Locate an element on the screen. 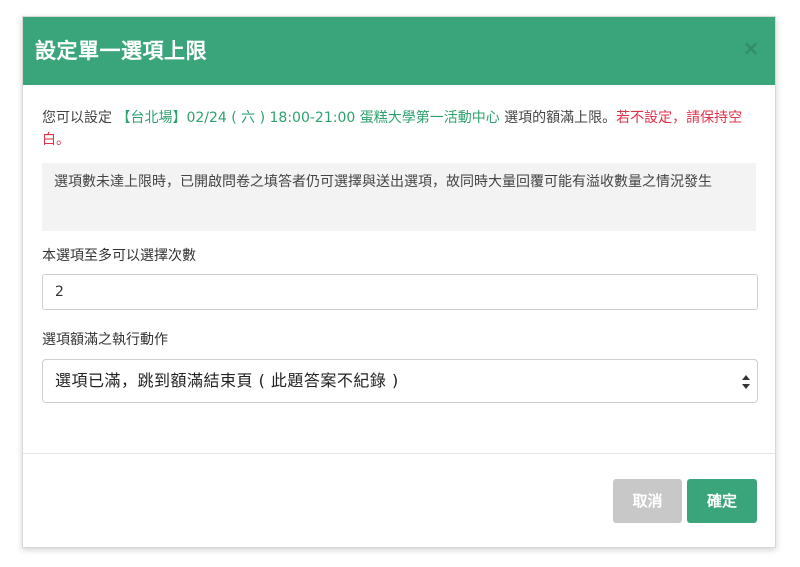 This screenshot has width=800, height=567. close-icon: × is located at coordinates (751, 48).